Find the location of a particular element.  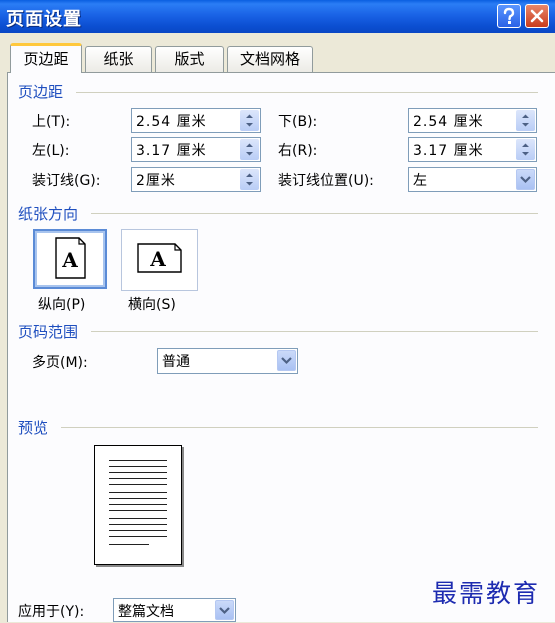

left-margin-spinner: 3.17 厘米 is located at coordinates (196, 149).